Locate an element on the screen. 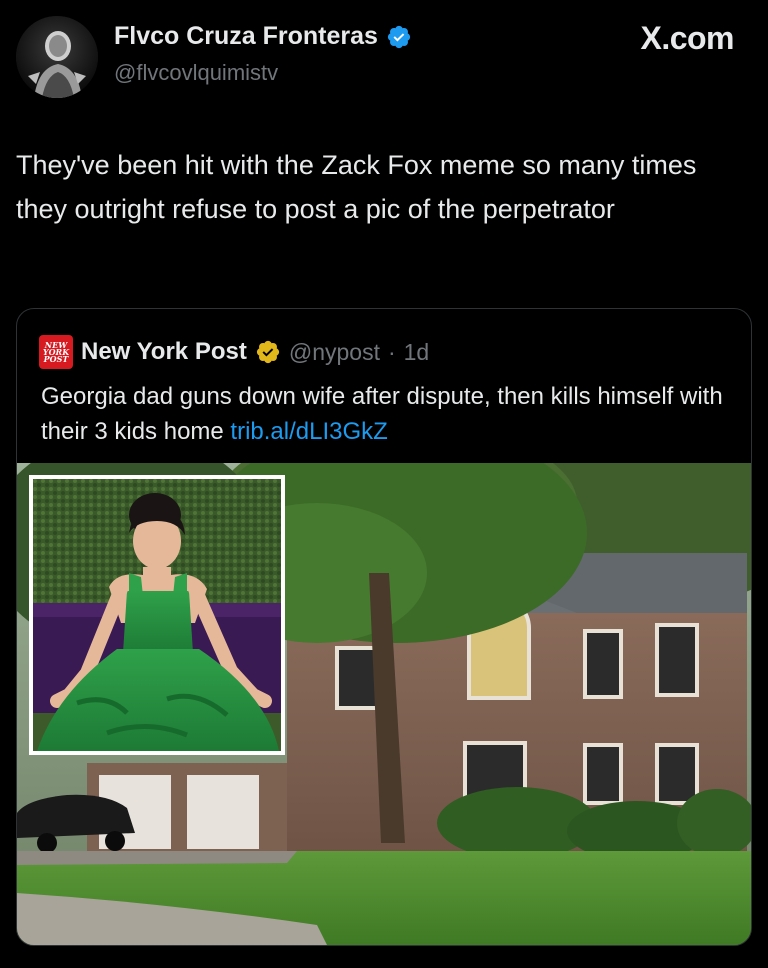 The image size is (768, 968). nyp-logo-text: NEW YORK POST is located at coordinates (56, 351).